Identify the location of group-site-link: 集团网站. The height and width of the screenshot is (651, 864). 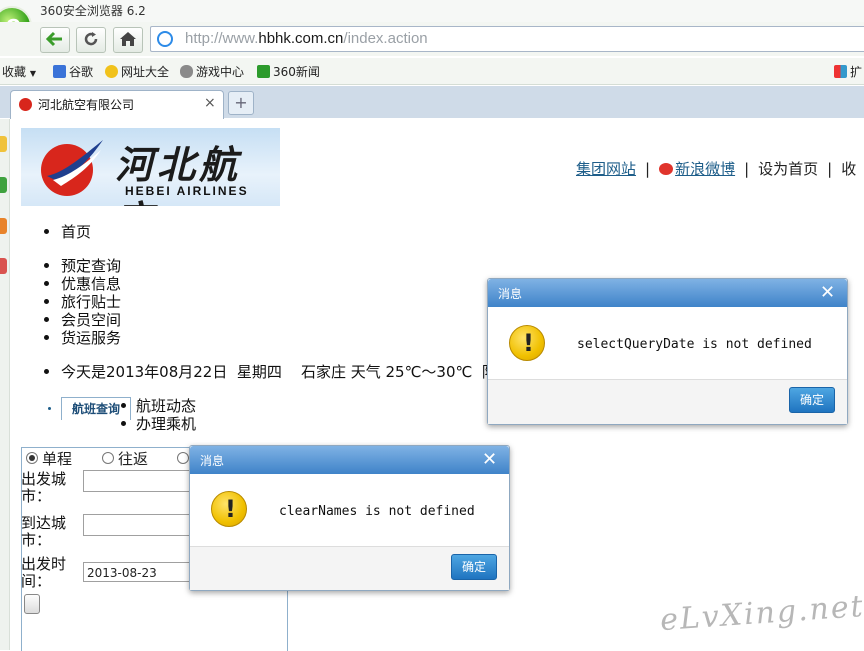
(606, 169).